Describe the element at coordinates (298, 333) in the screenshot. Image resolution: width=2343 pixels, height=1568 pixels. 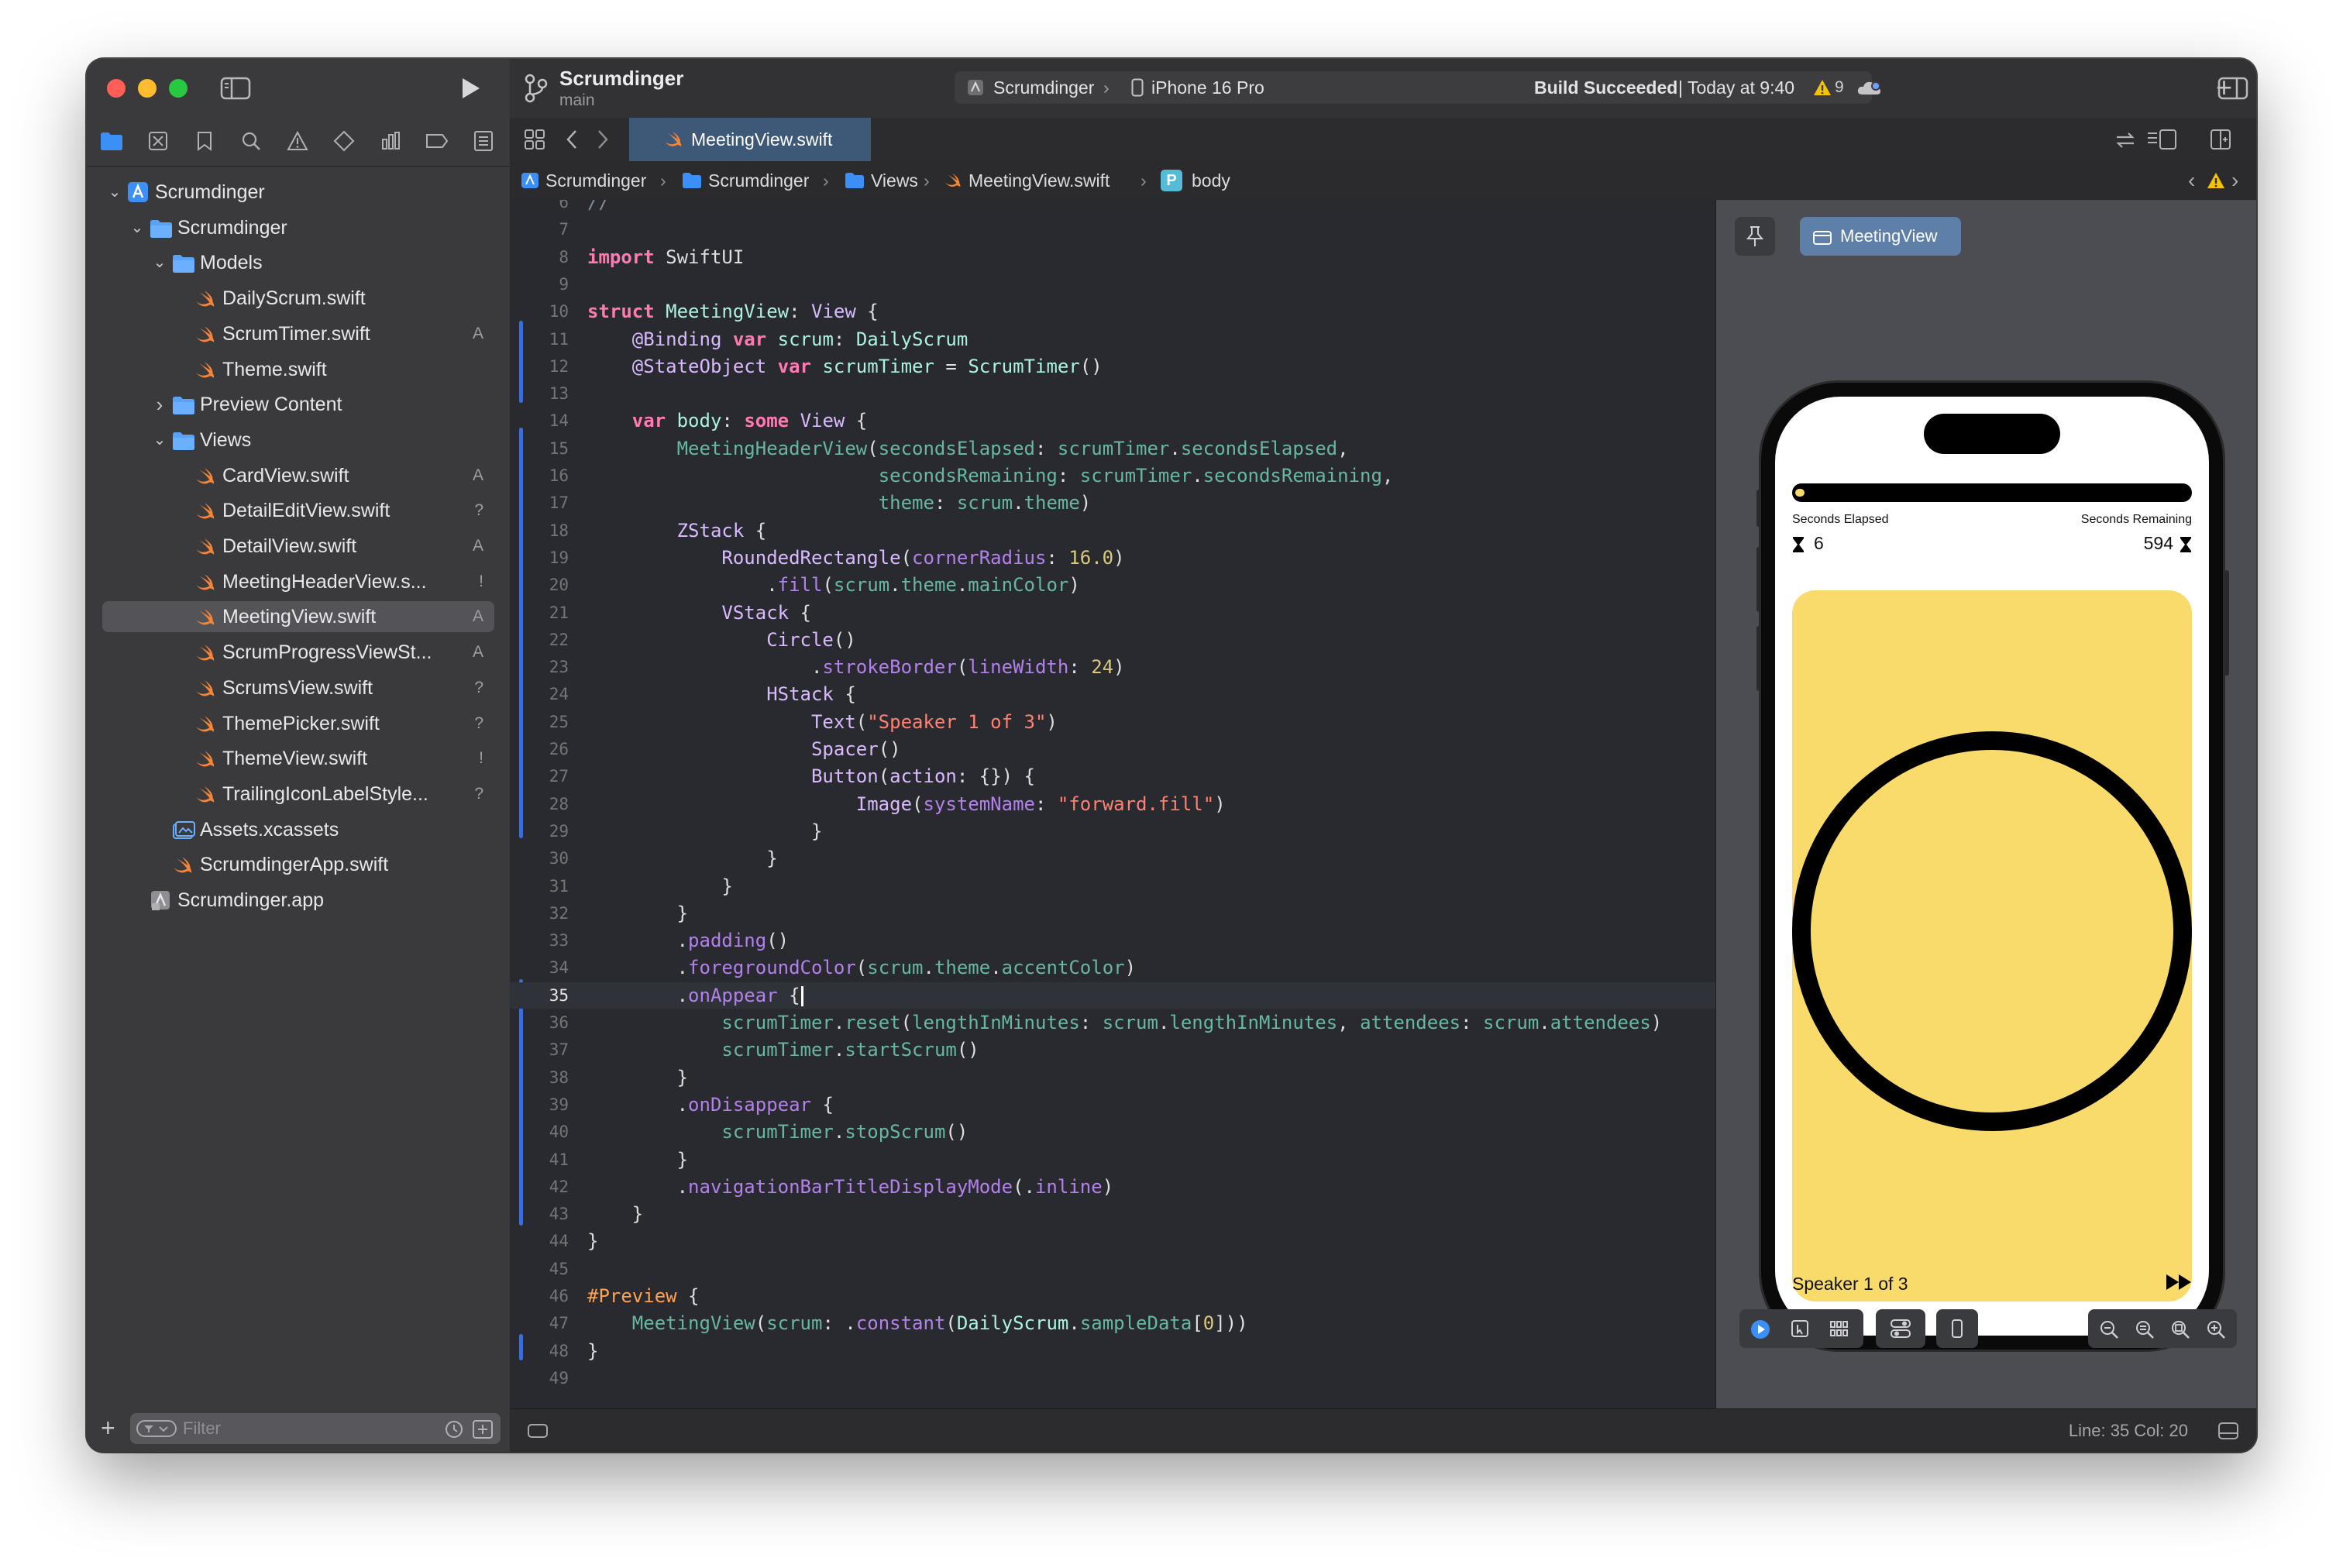
I see `file-tree-row: ScrumTimer.swift A` at that location.